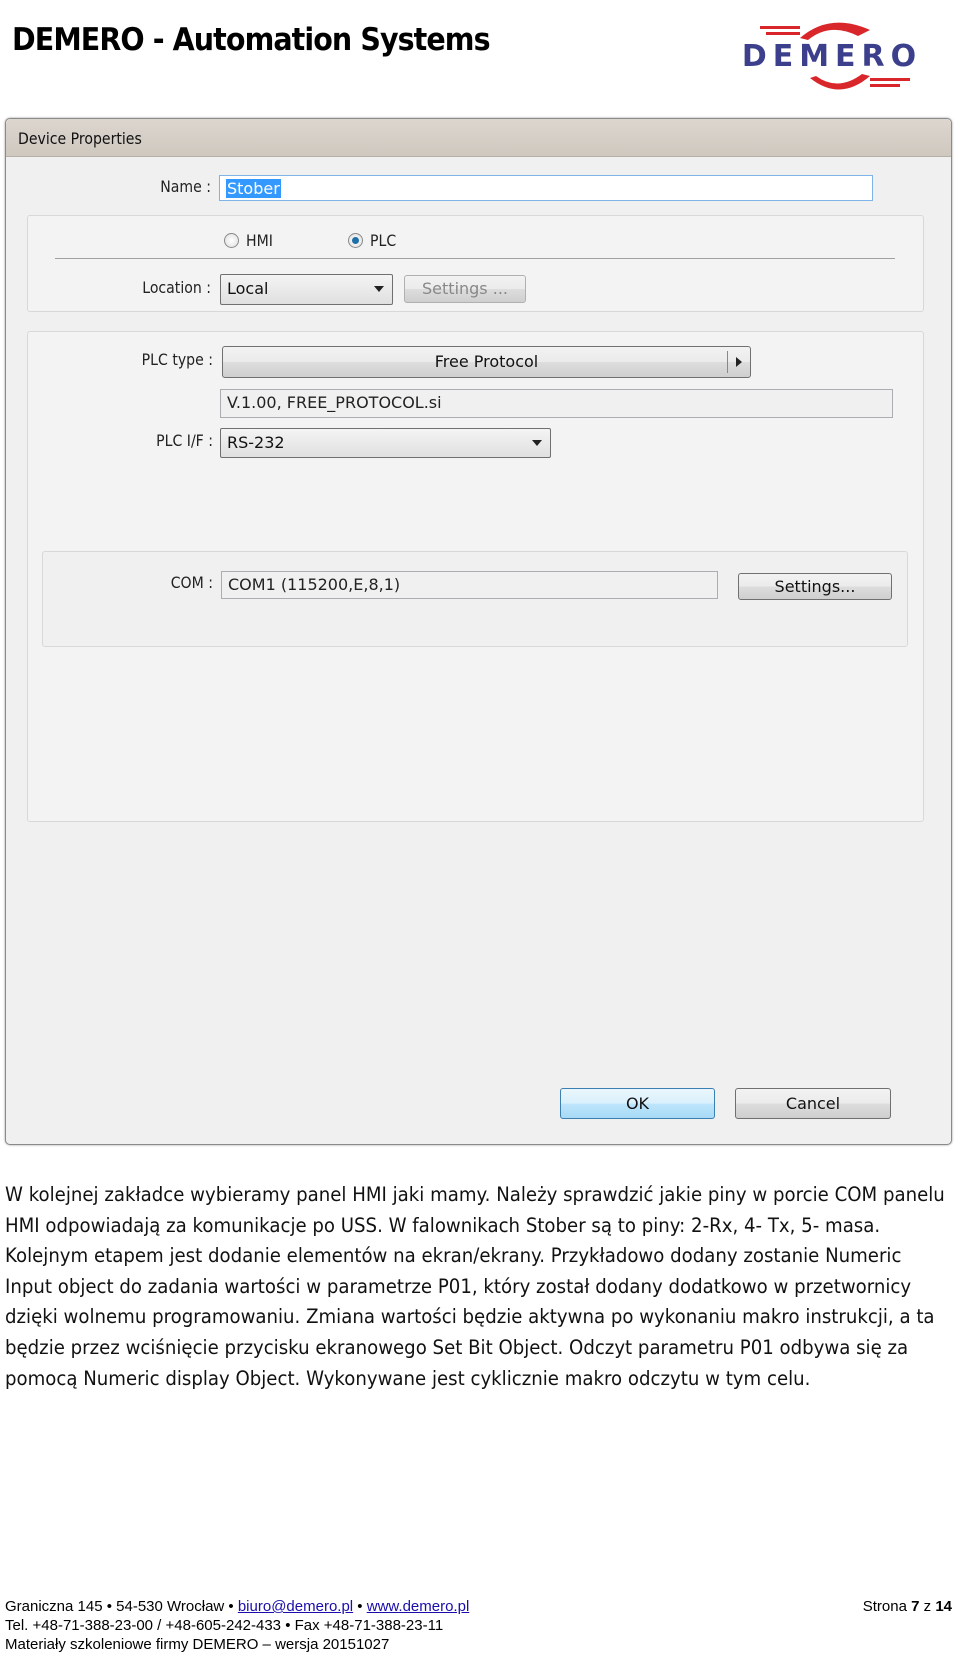  I want to click on page-total: 14, so click(943, 1606).